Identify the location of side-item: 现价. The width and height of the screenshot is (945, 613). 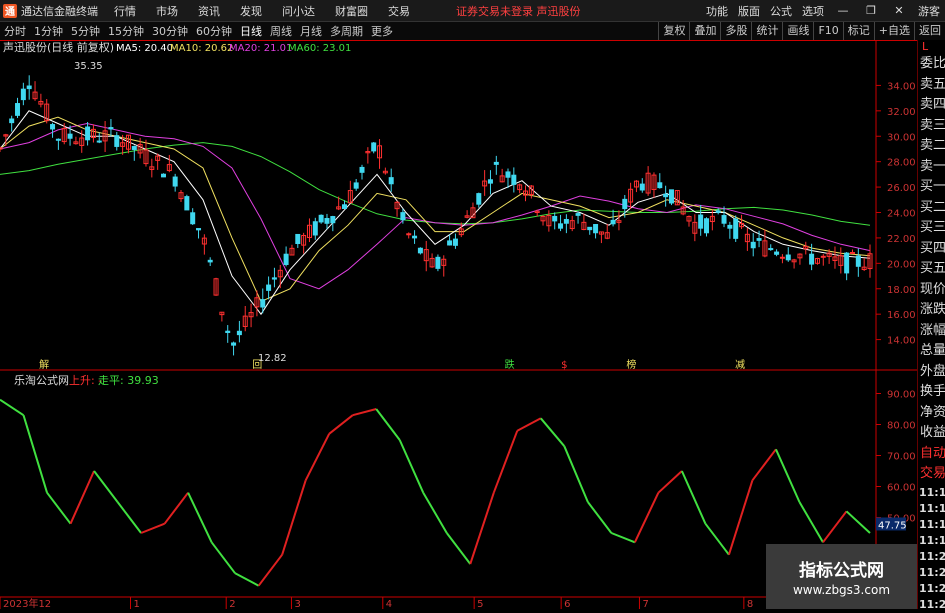
(932, 289).